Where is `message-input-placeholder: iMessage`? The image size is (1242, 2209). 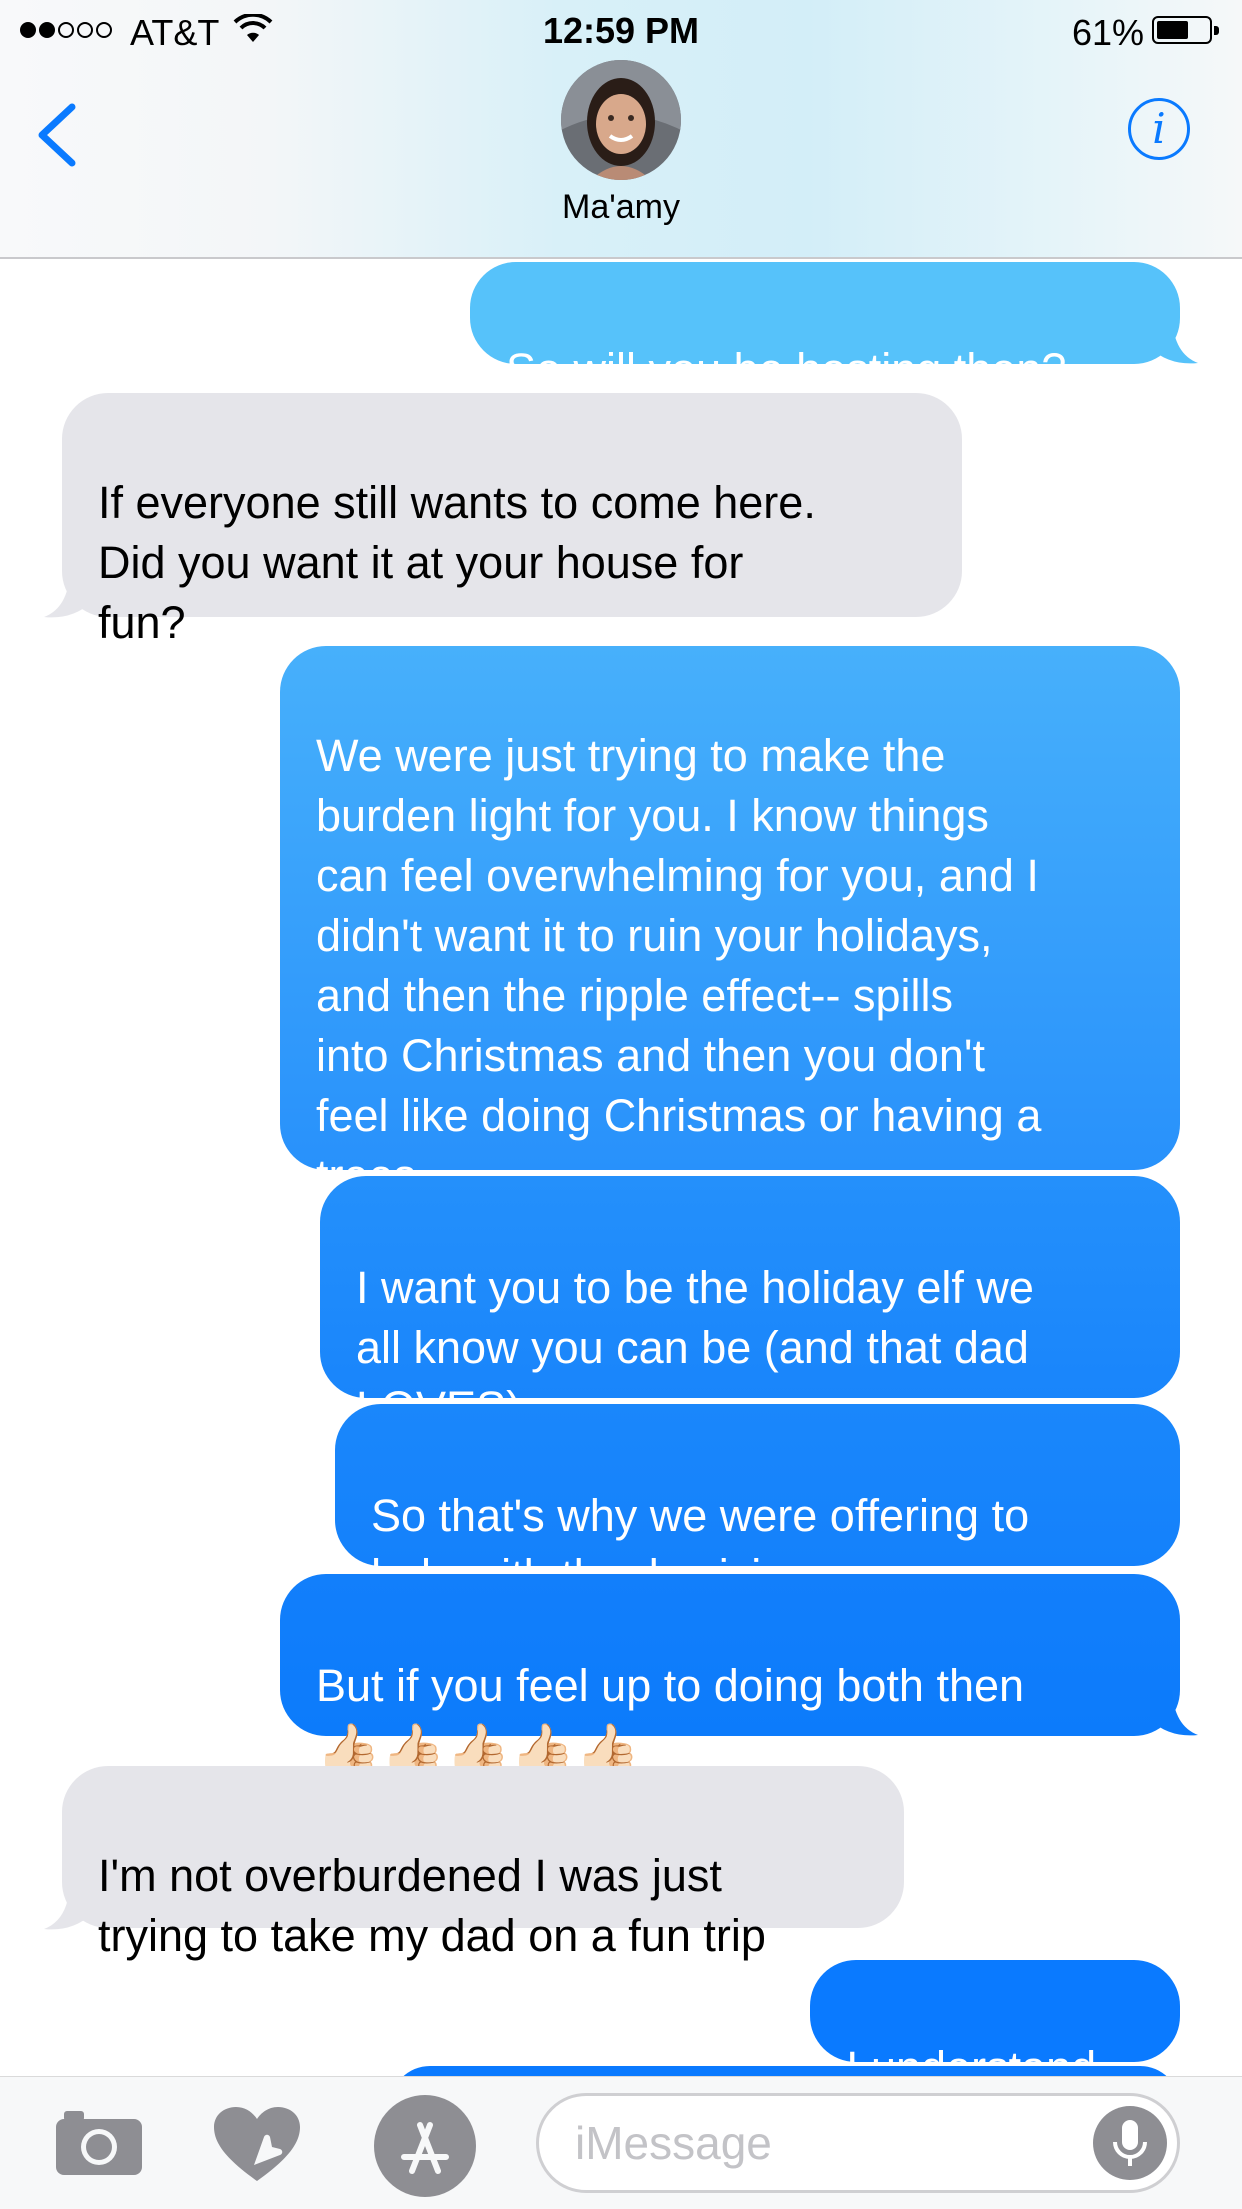 message-input-placeholder: iMessage is located at coordinates (673, 2143).